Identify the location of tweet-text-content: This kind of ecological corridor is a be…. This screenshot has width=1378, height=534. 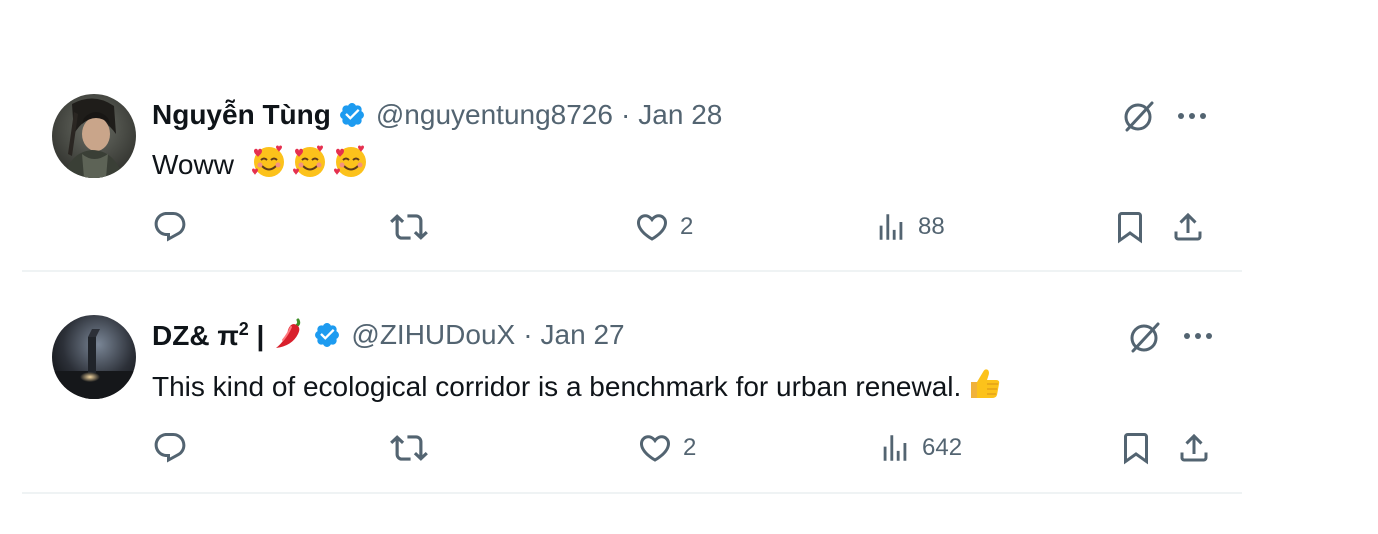
(557, 386).